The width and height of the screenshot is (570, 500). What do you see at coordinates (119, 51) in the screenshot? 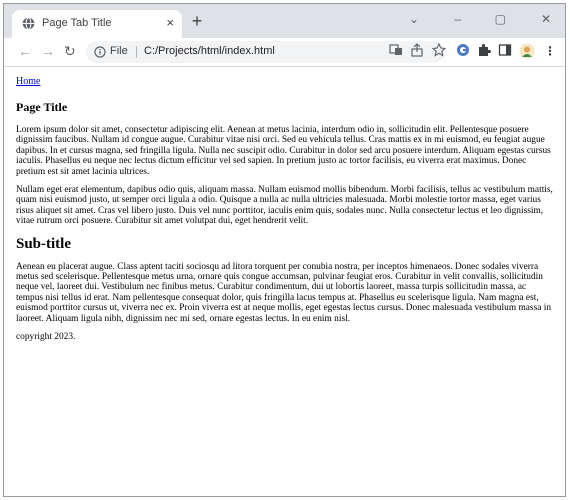
I see `address-scheme-label: File` at bounding box center [119, 51].